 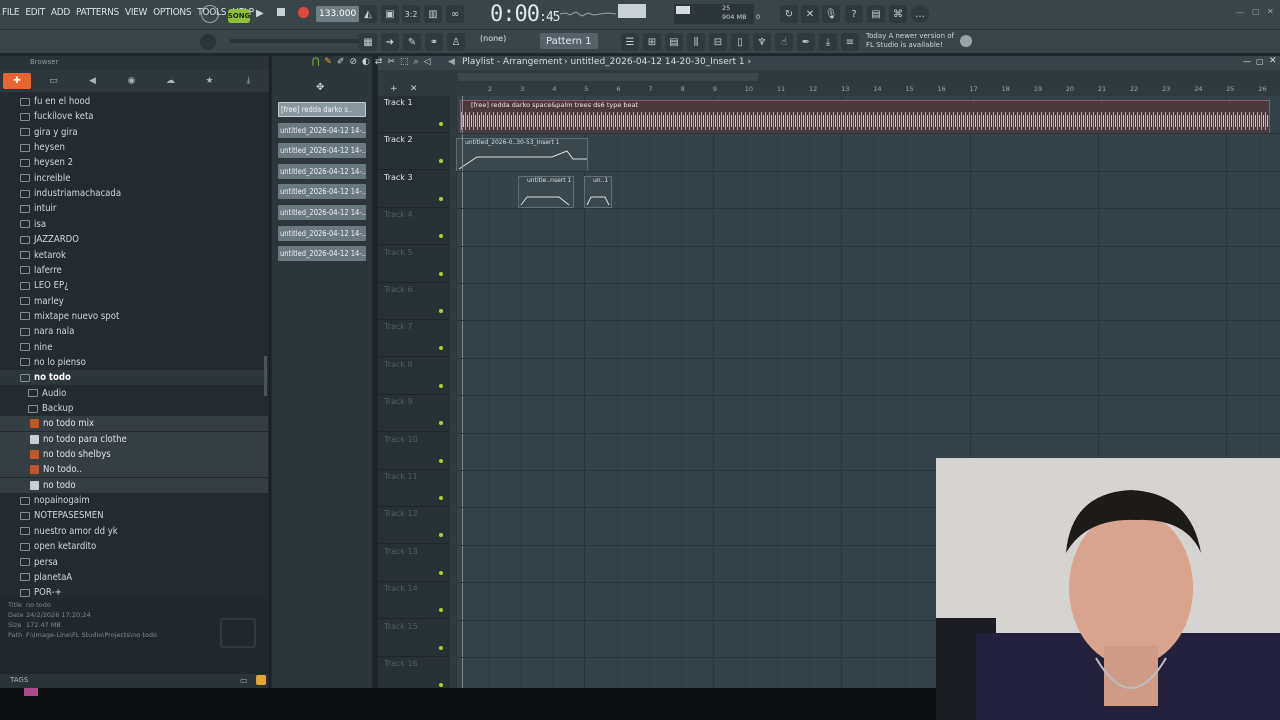 What do you see at coordinates (569, 41) in the screenshot?
I see `pattern-selector: Pattern 1` at bounding box center [569, 41].